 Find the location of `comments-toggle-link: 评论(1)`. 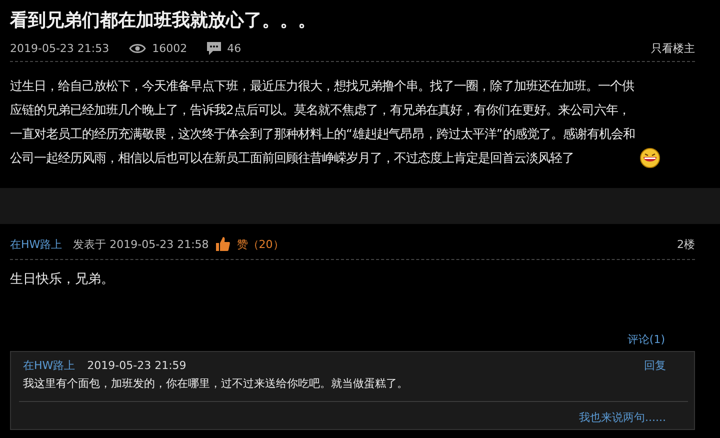

comments-toggle-link: 评论(1) is located at coordinates (646, 339).